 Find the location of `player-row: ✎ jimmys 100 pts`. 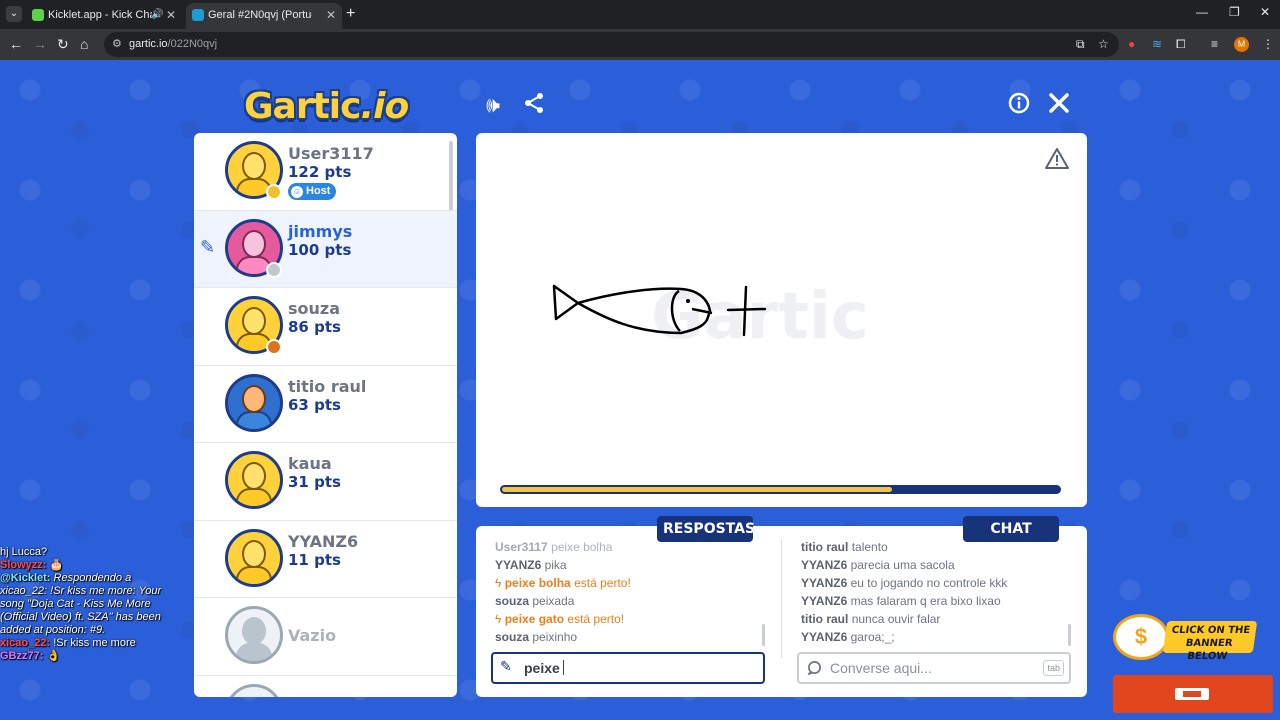

player-row: ✎ jimmys 100 pts is located at coordinates (325, 249).